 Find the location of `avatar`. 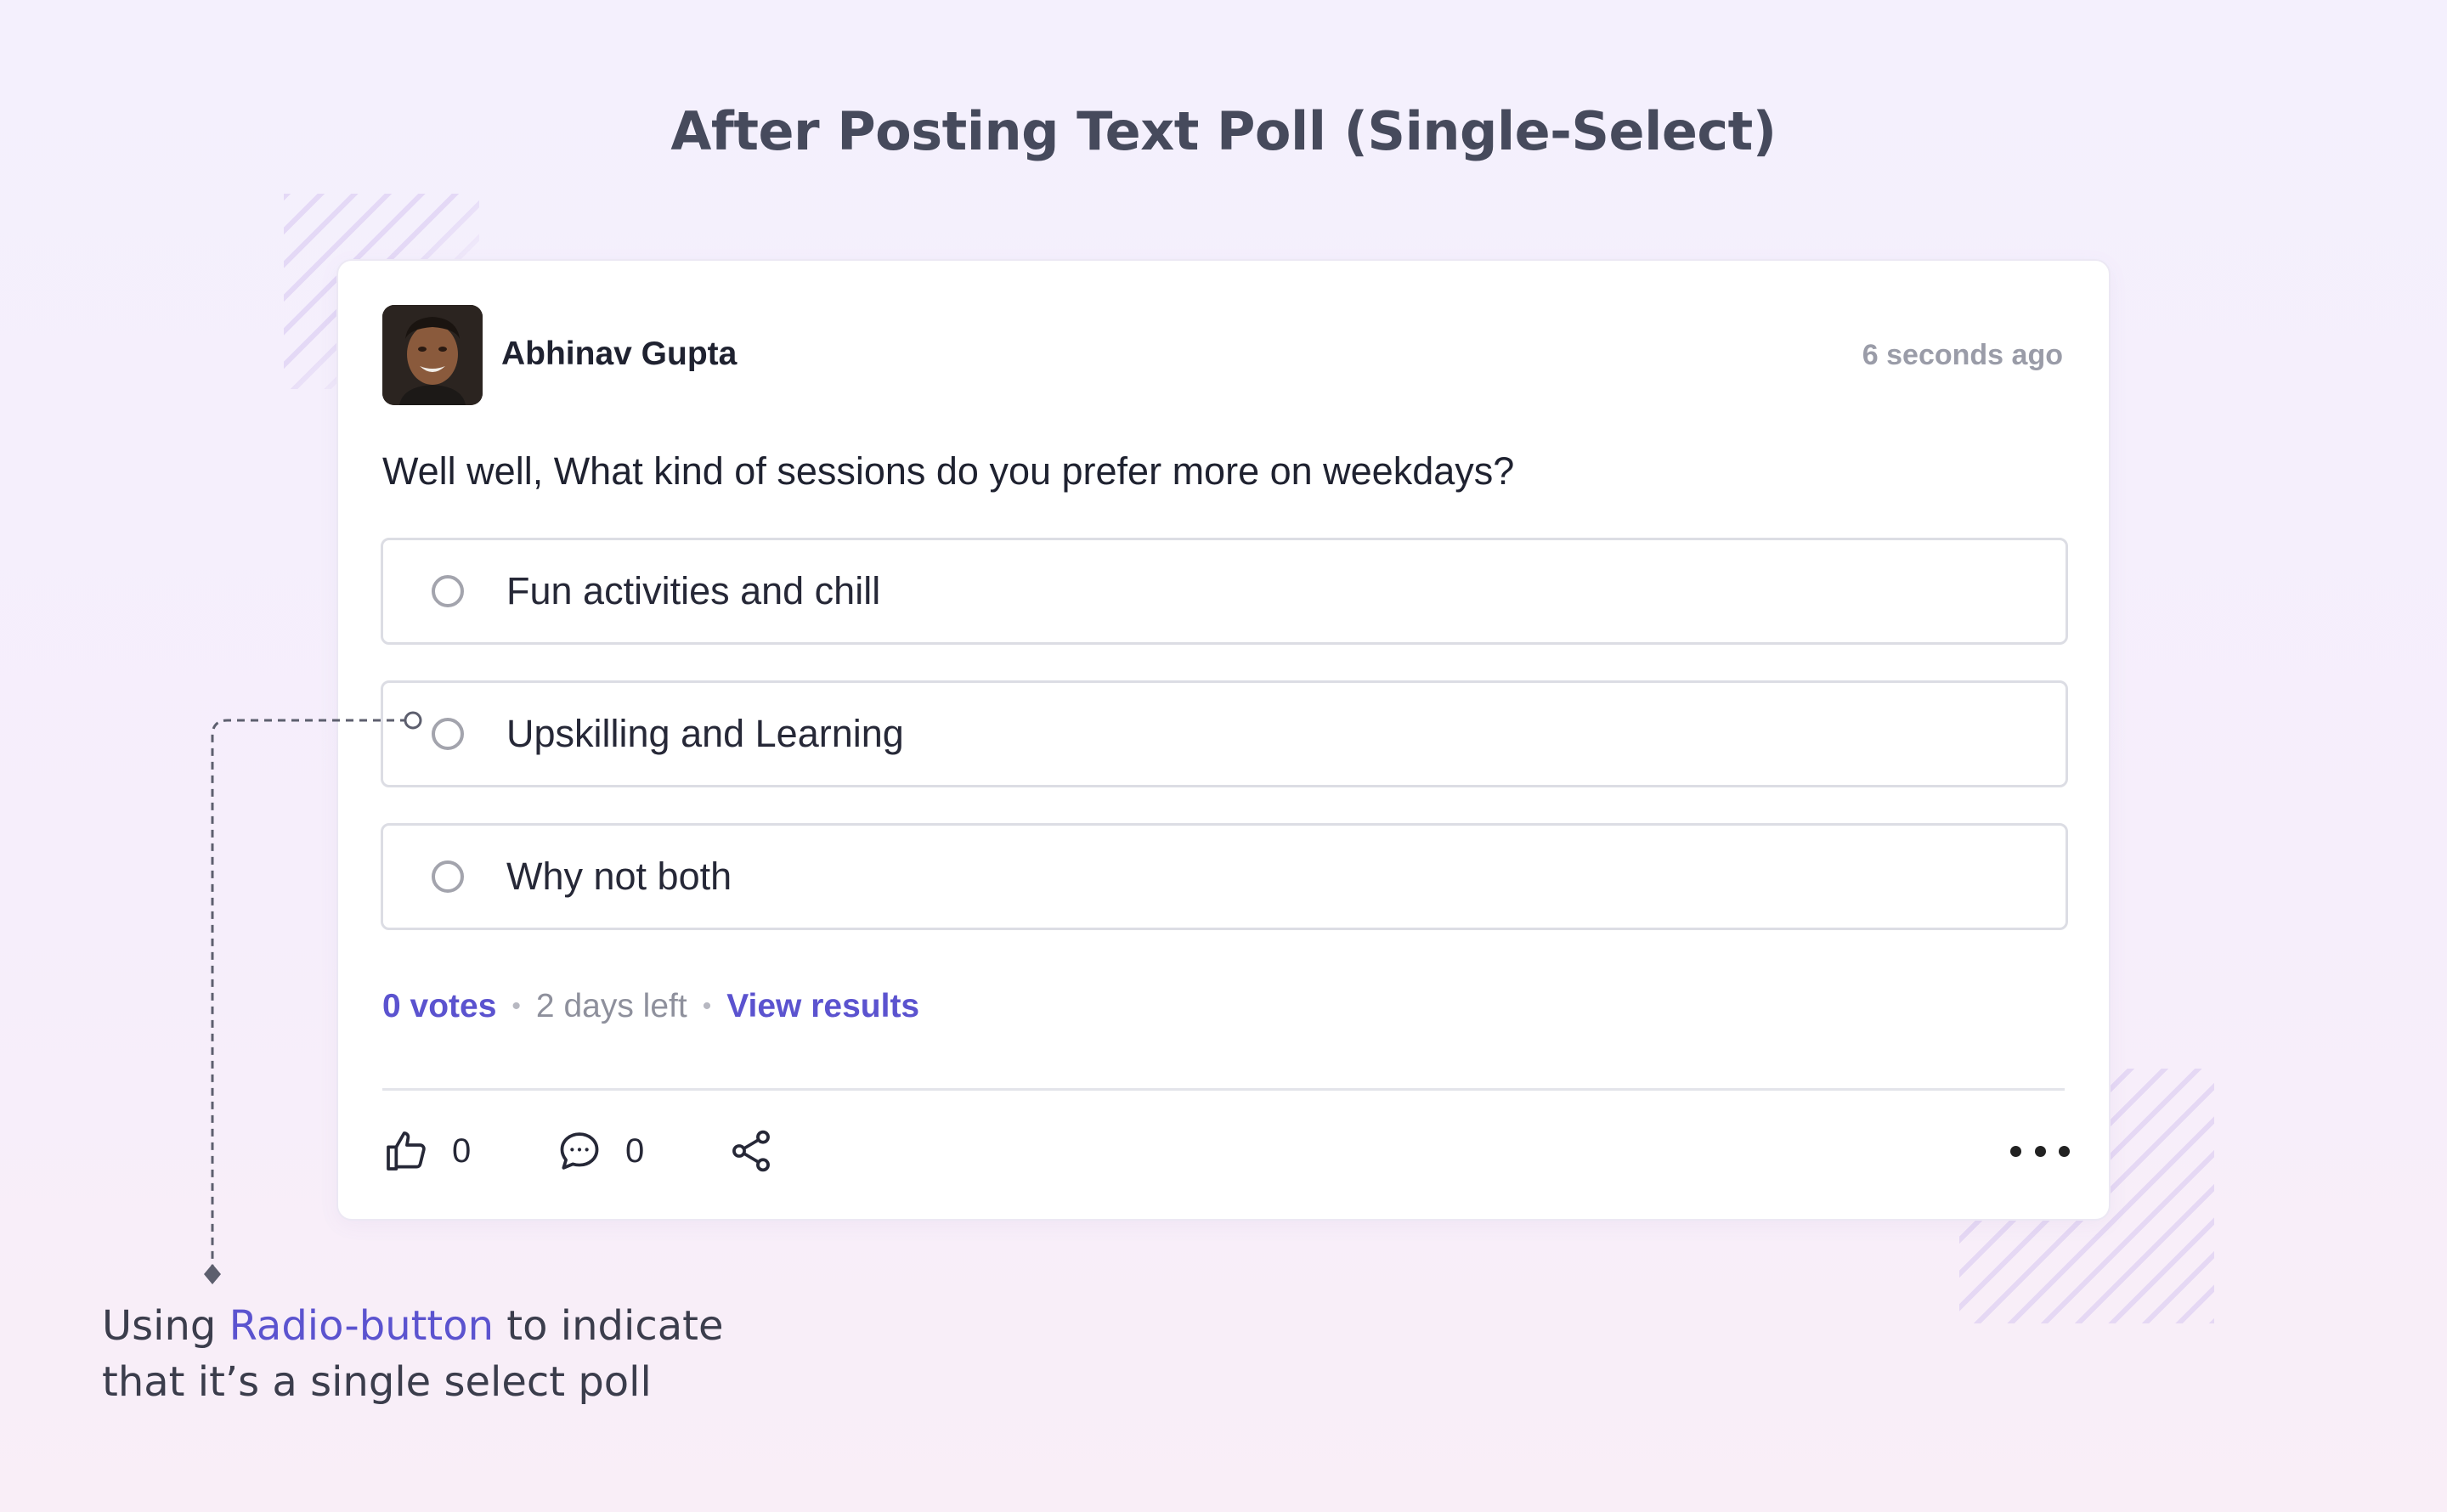

avatar is located at coordinates (432, 355).